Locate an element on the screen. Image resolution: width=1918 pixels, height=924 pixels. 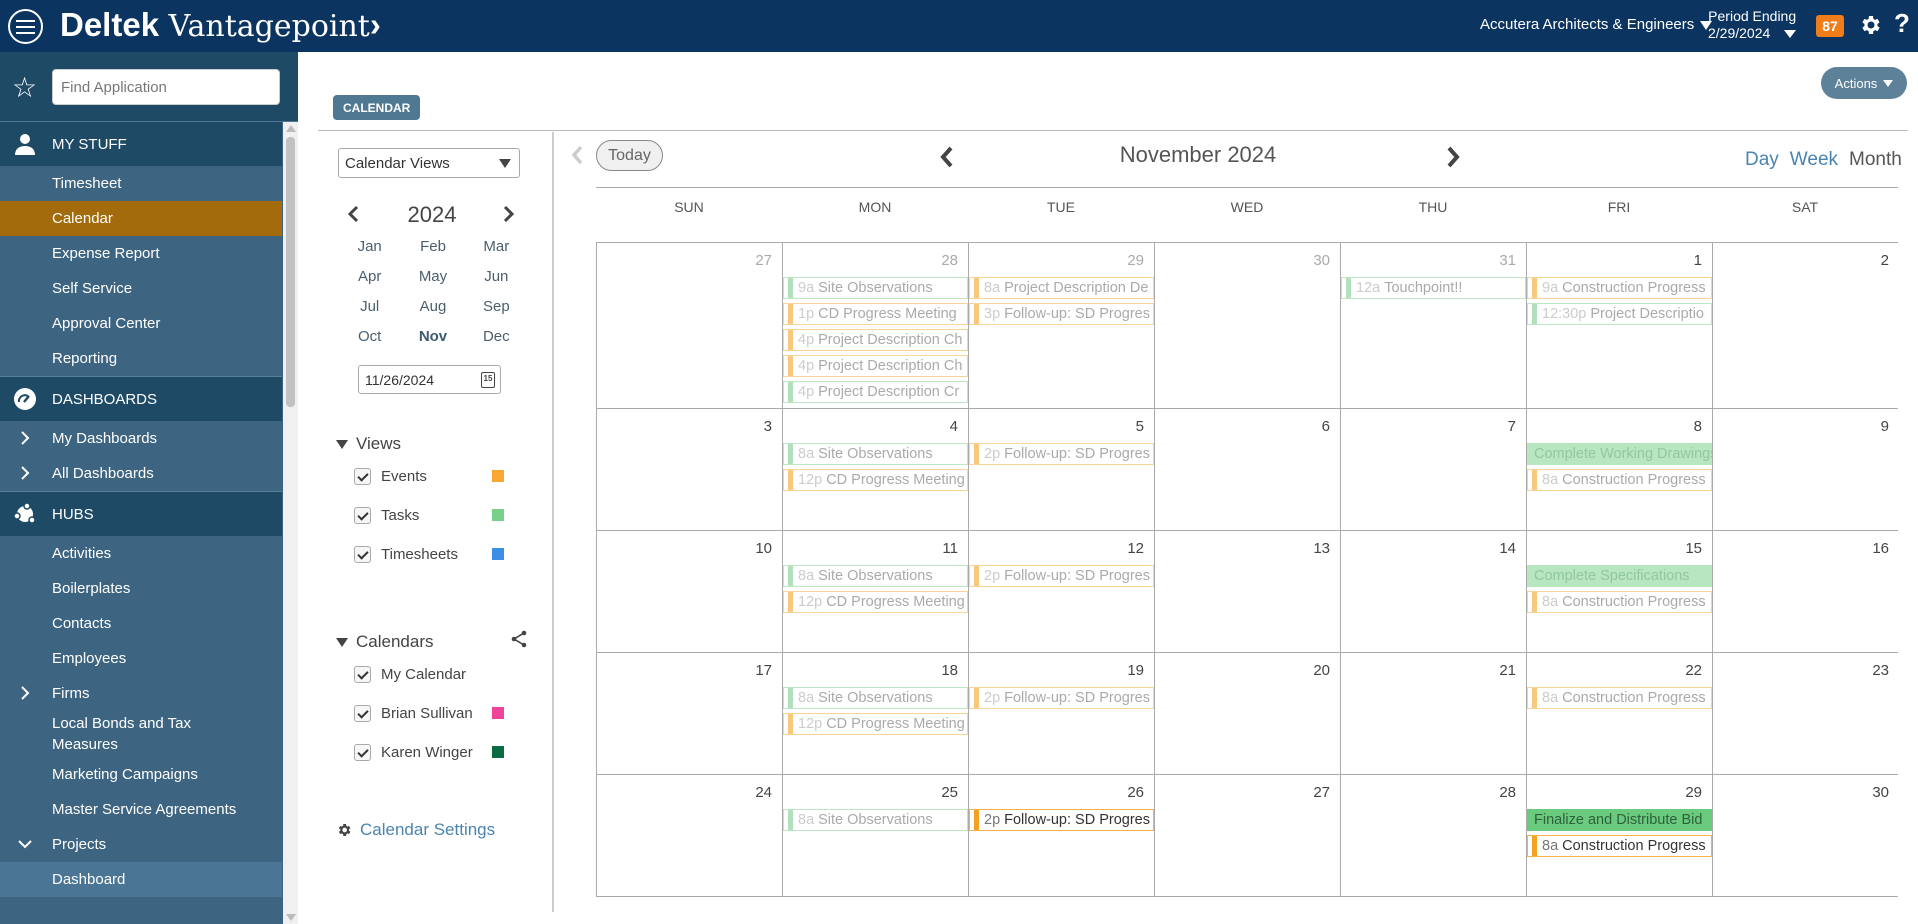
view-day-button: Day is located at coordinates (1762, 160).